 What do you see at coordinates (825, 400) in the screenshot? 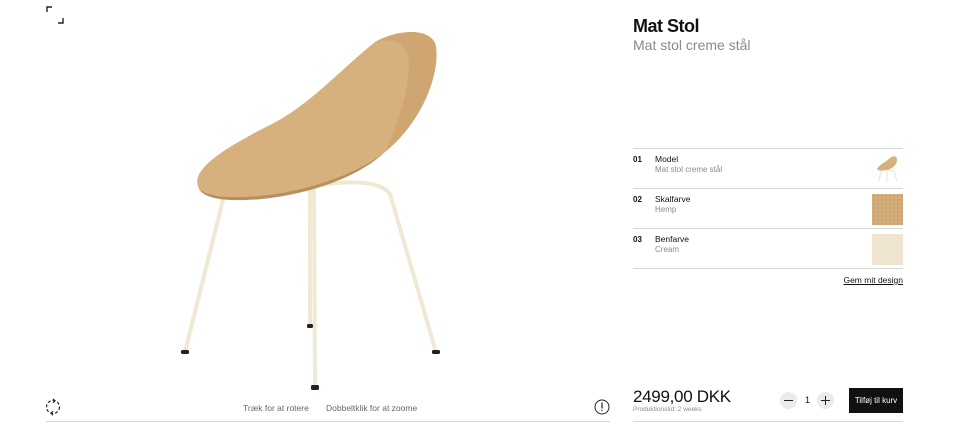
I see `quantity-increase-button` at bounding box center [825, 400].